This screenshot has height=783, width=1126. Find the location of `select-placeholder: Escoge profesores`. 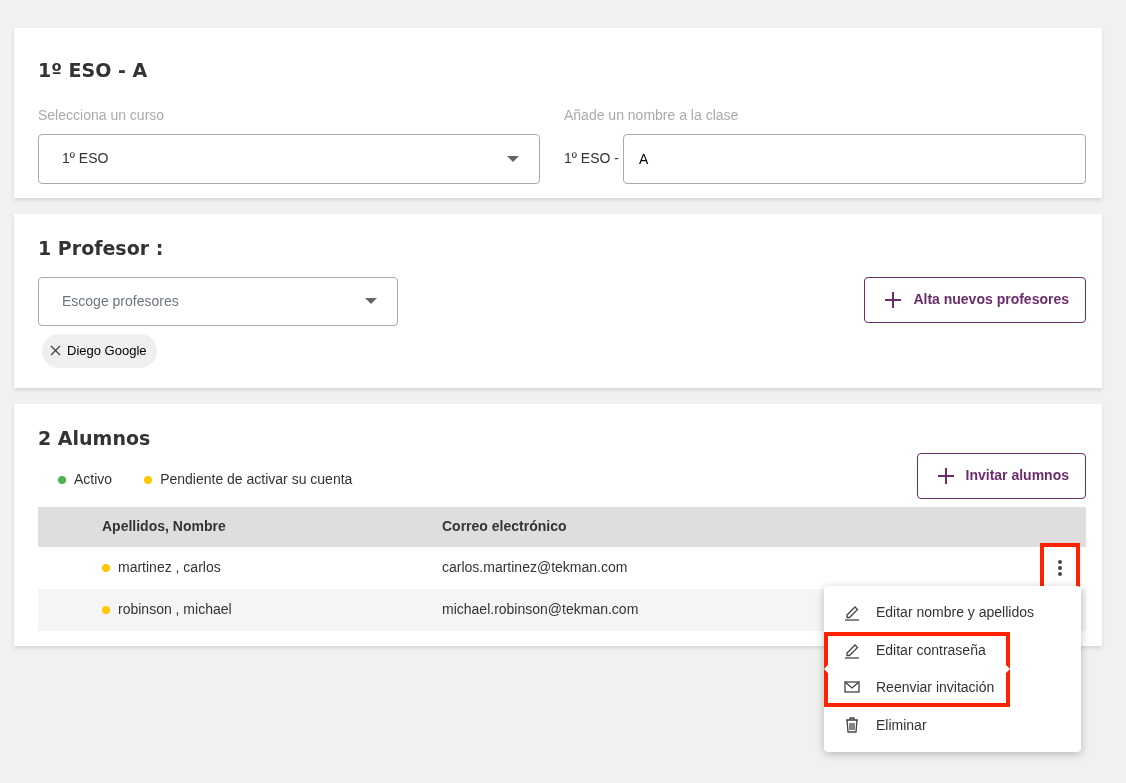

select-placeholder: Escoge profesores is located at coordinates (120, 301).